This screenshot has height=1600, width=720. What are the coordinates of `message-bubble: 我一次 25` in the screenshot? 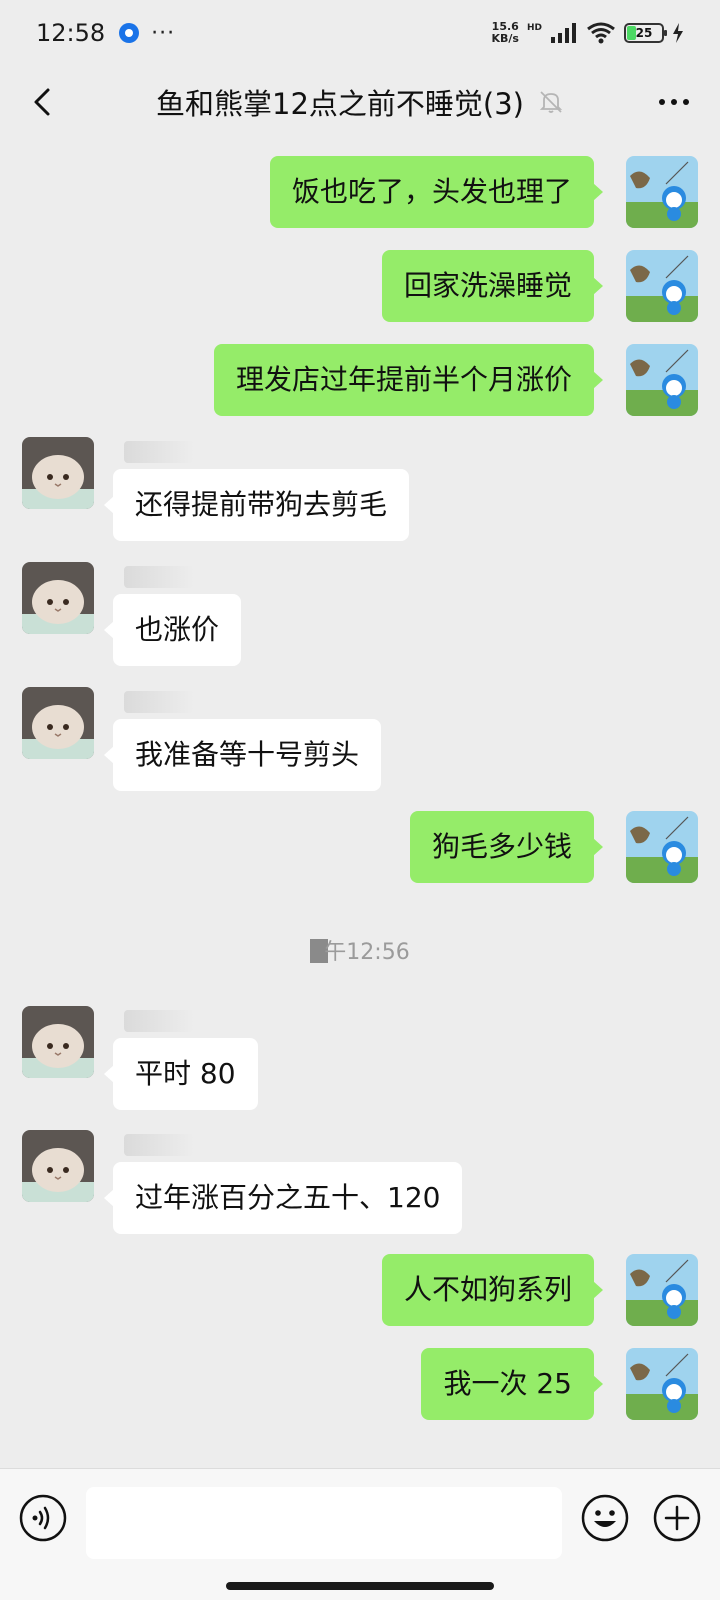 It's located at (512, 1384).